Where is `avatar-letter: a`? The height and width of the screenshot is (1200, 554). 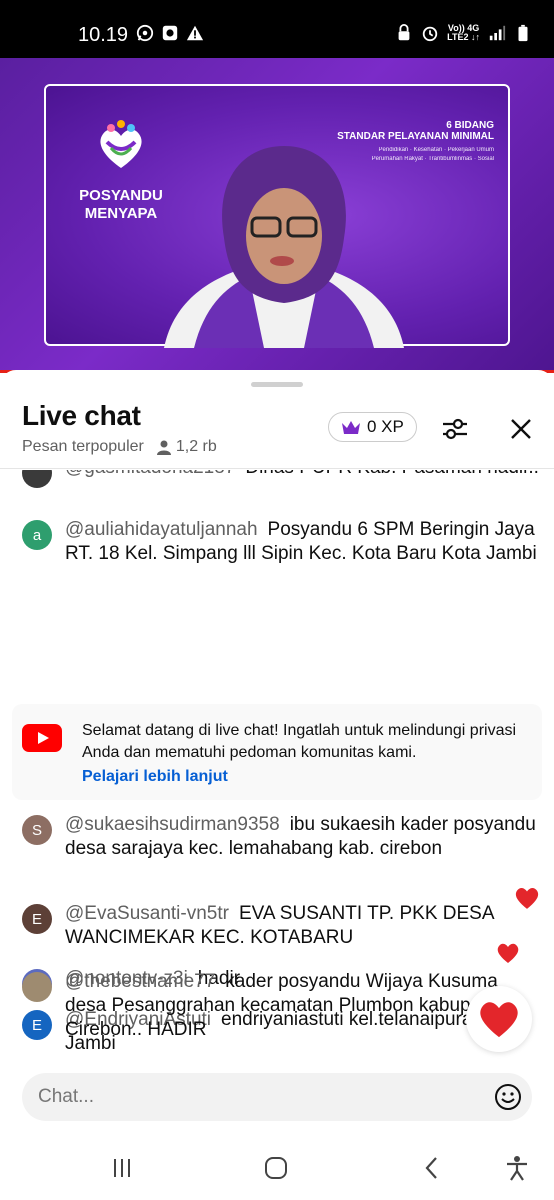
avatar-letter: a is located at coordinates (37, 535).